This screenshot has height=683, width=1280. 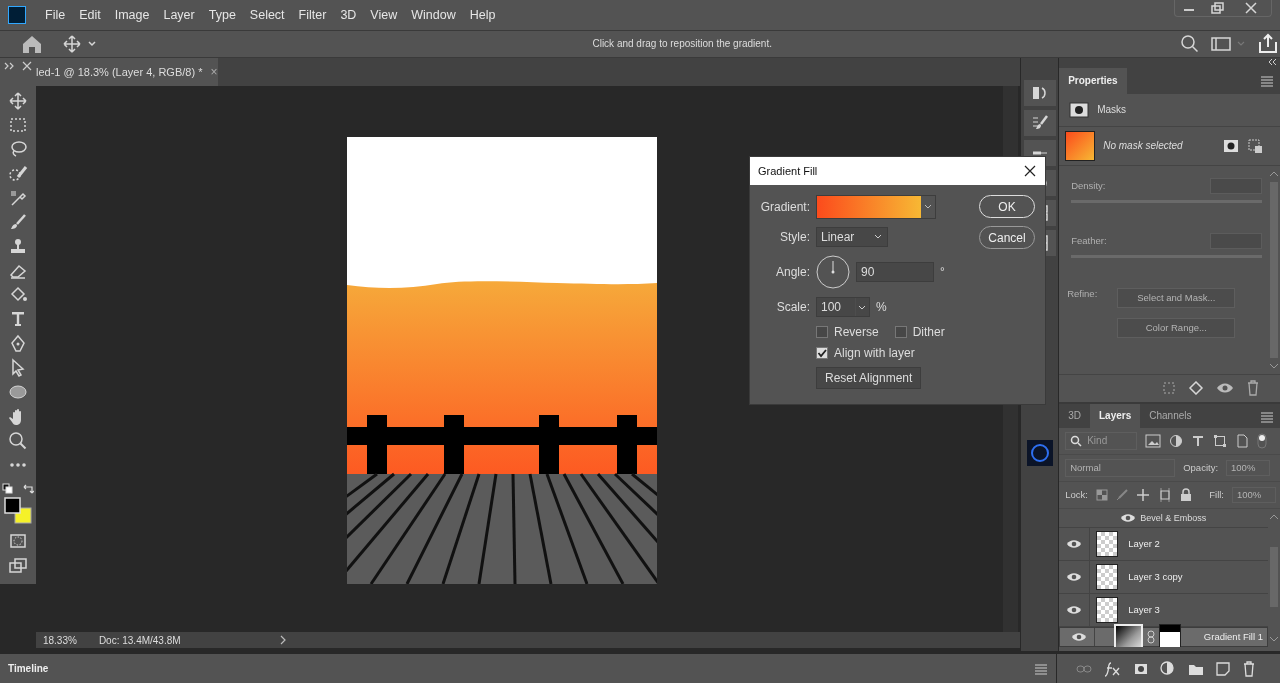 What do you see at coordinates (1097, 441) in the screenshot?
I see `filter-text: Kind` at bounding box center [1097, 441].